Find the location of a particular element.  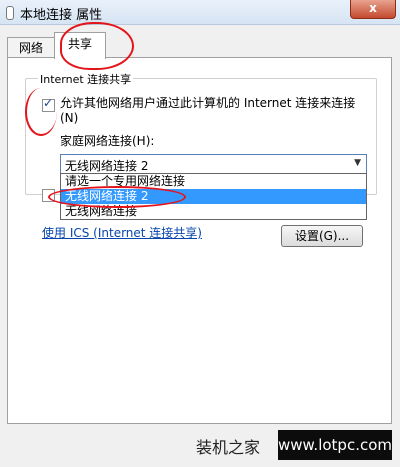

ics-group-label: Internet 连接共享 is located at coordinates (86, 79).